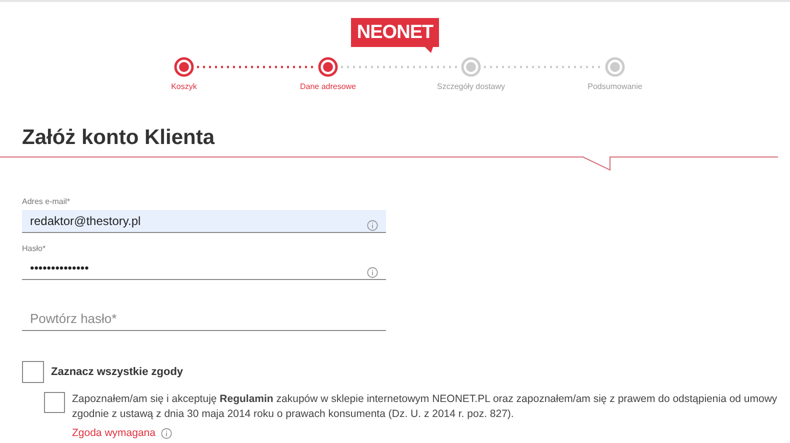 This screenshot has height=443, width=790. Describe the element at coordinates (328, 87) in the screenshot. I see `step-label: Dane adresowe` at that location.